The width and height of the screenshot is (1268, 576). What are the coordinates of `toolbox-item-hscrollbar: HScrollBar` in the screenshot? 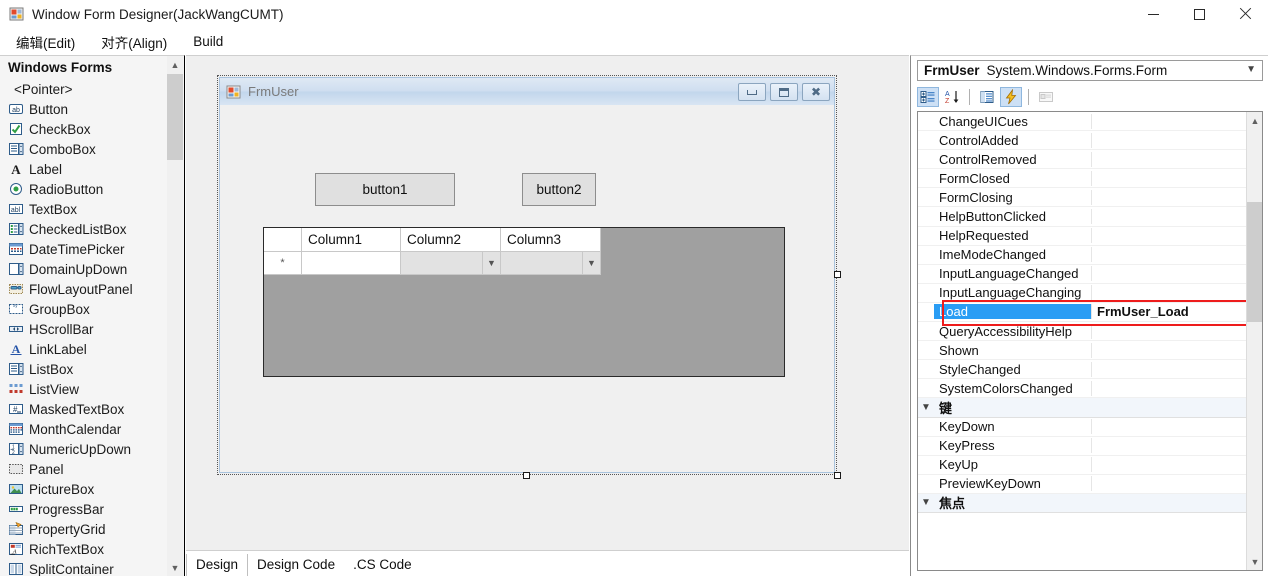 It's located at (92, 329).